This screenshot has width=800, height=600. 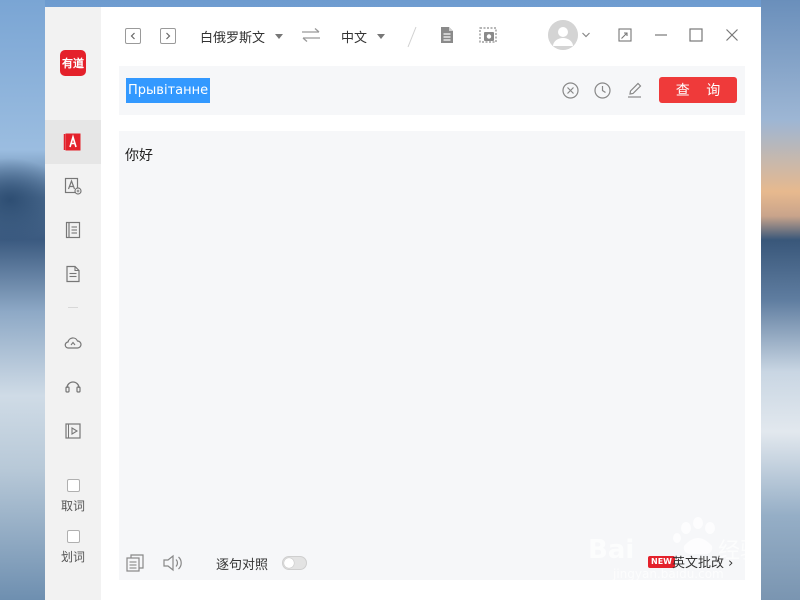 I want to click on document-translate-icon, so click(x=73, y=274).